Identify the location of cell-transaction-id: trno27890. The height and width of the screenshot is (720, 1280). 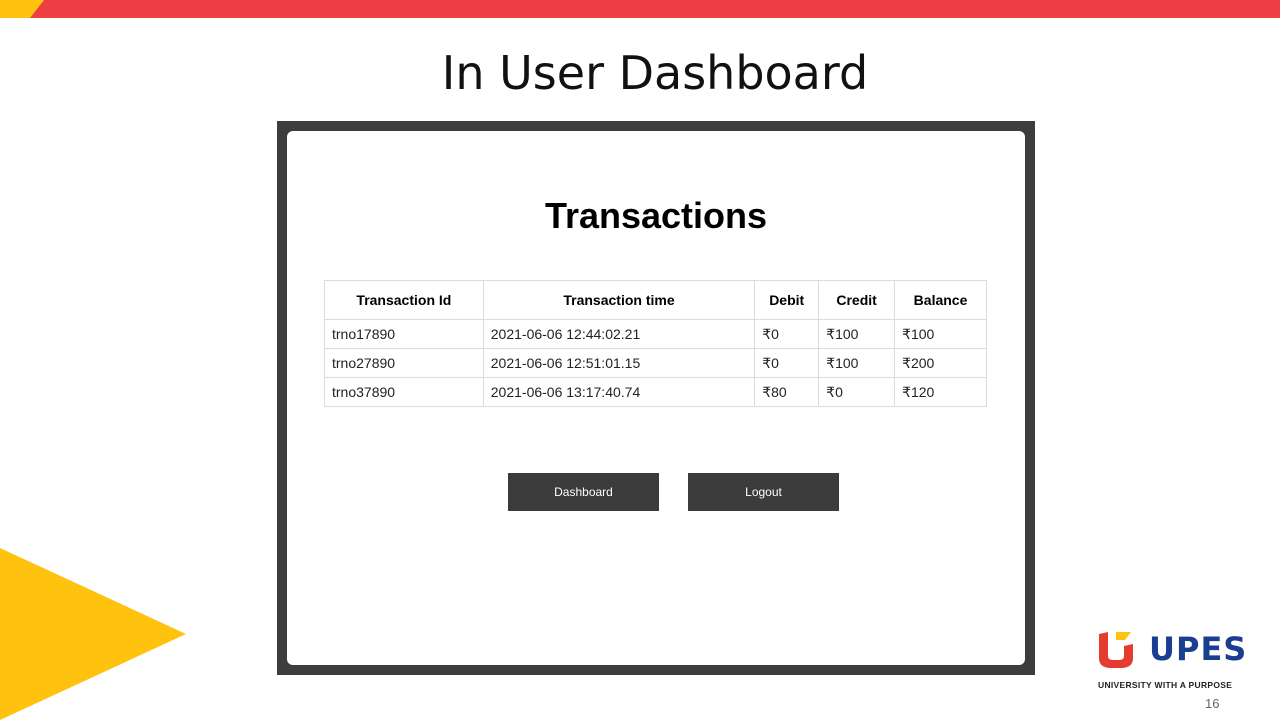
(404, 363).